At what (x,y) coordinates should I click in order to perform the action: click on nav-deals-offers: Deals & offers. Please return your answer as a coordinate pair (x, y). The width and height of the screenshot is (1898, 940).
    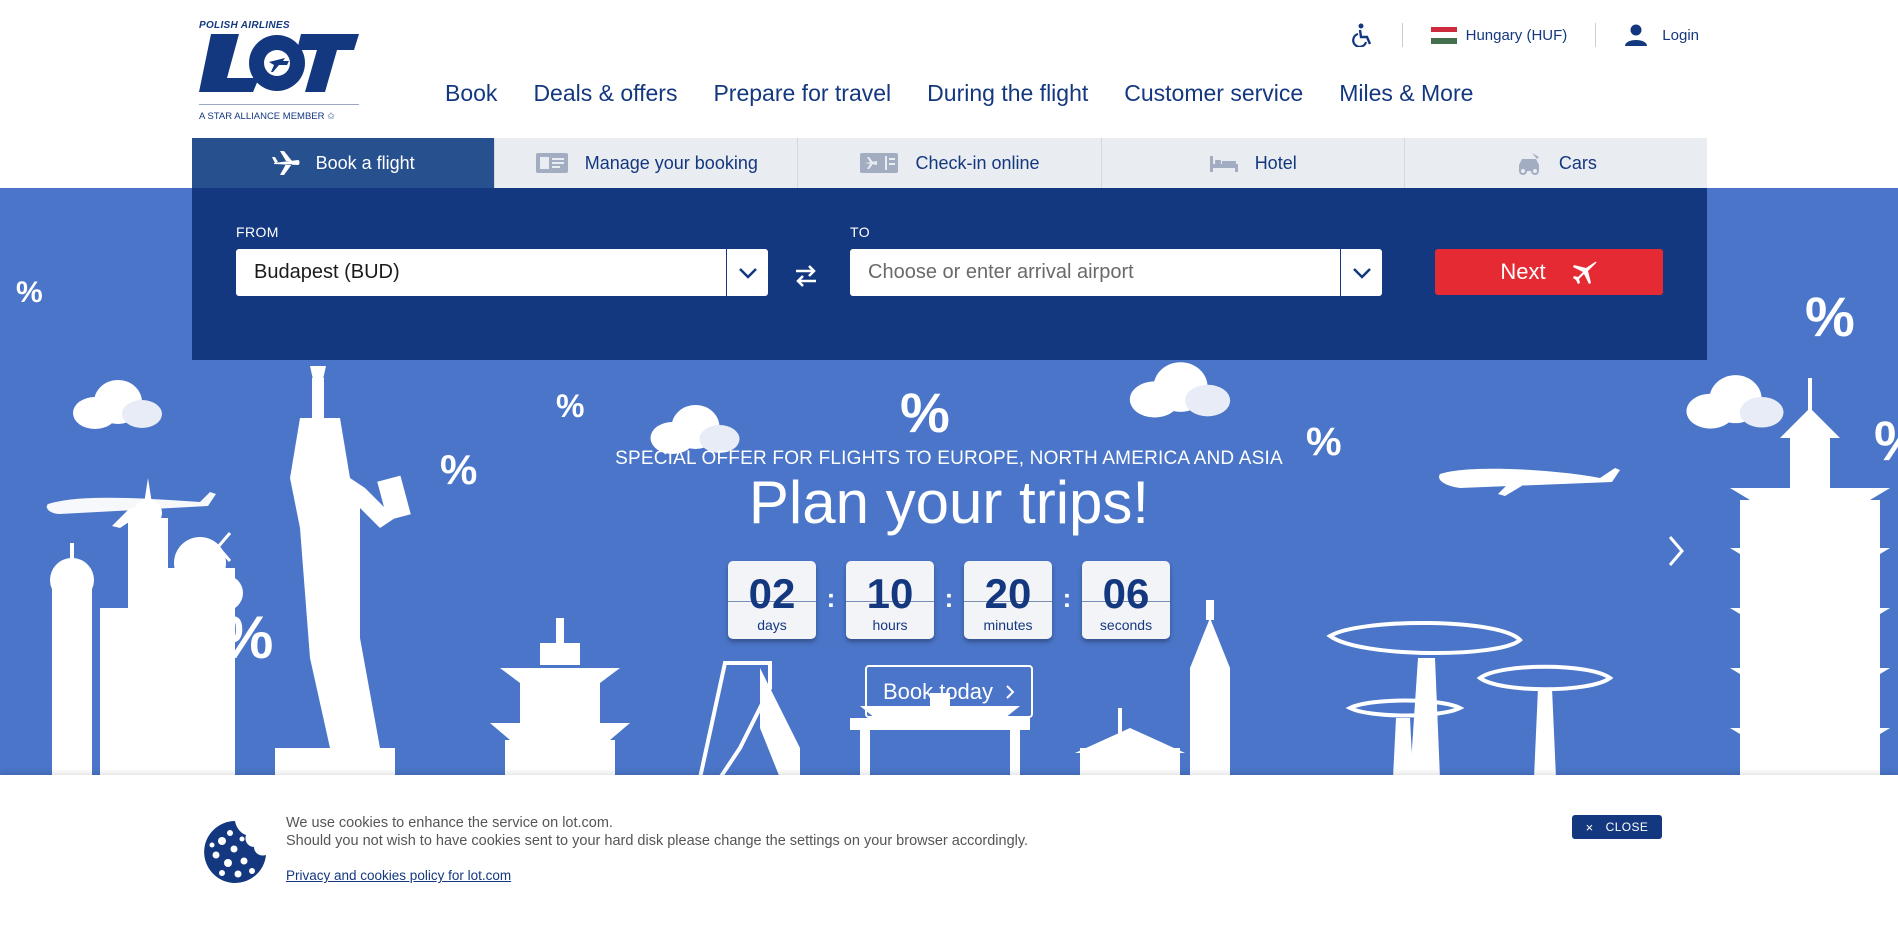
    Looking at the image, I should click on (605, 93).